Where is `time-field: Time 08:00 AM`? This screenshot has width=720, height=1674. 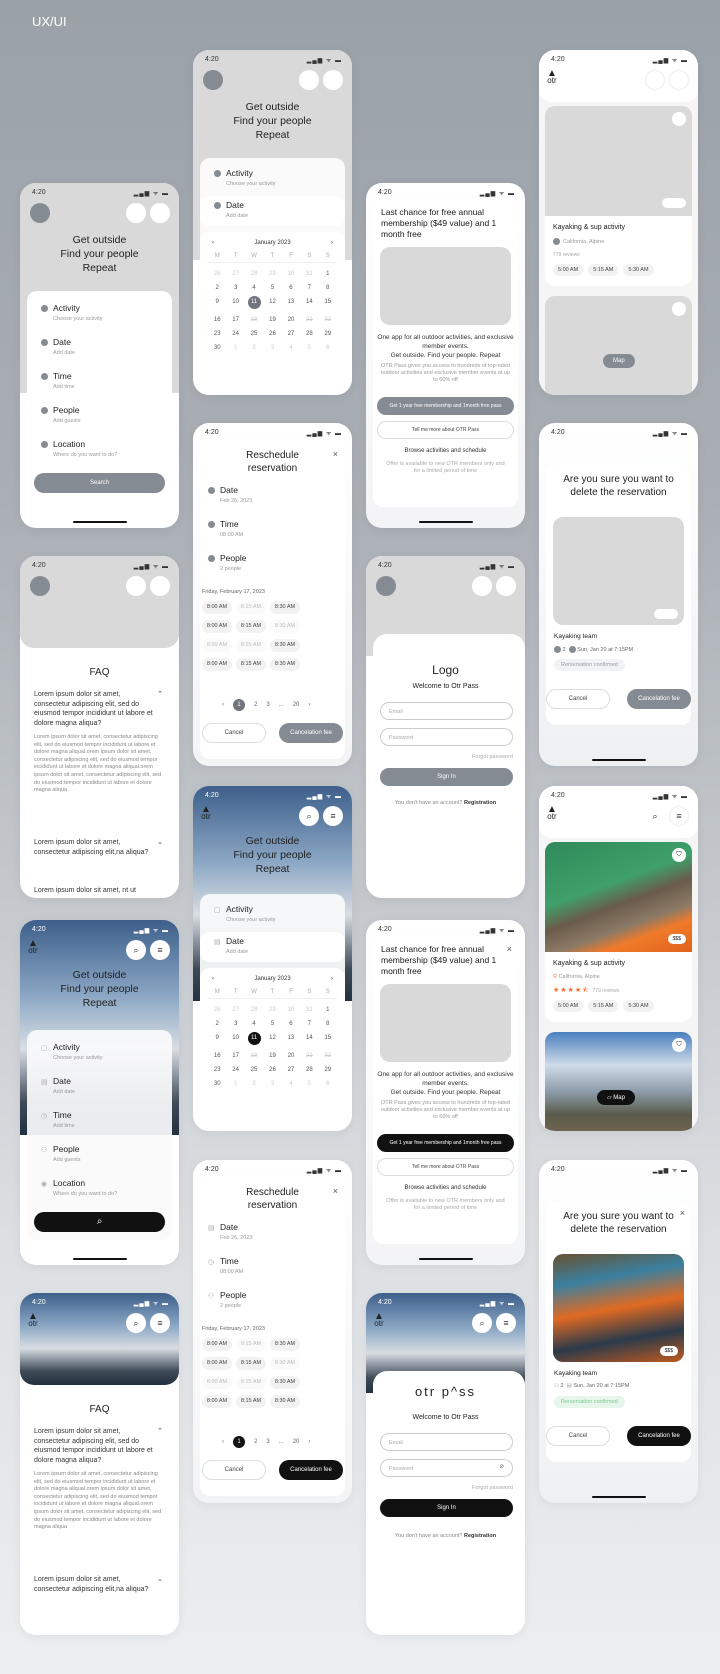
time-field: Time 08:00 AM is located at coordinates (225, 528).